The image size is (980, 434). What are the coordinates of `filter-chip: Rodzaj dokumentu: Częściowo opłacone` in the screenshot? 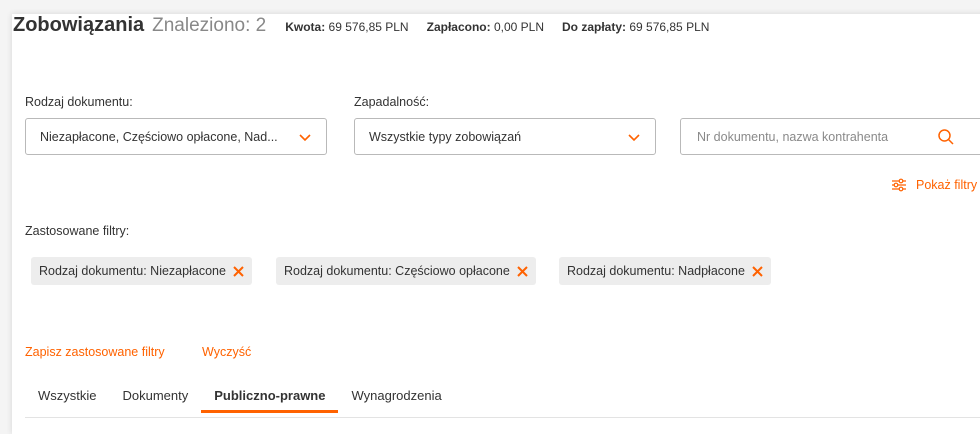 It's located at (406, 271).